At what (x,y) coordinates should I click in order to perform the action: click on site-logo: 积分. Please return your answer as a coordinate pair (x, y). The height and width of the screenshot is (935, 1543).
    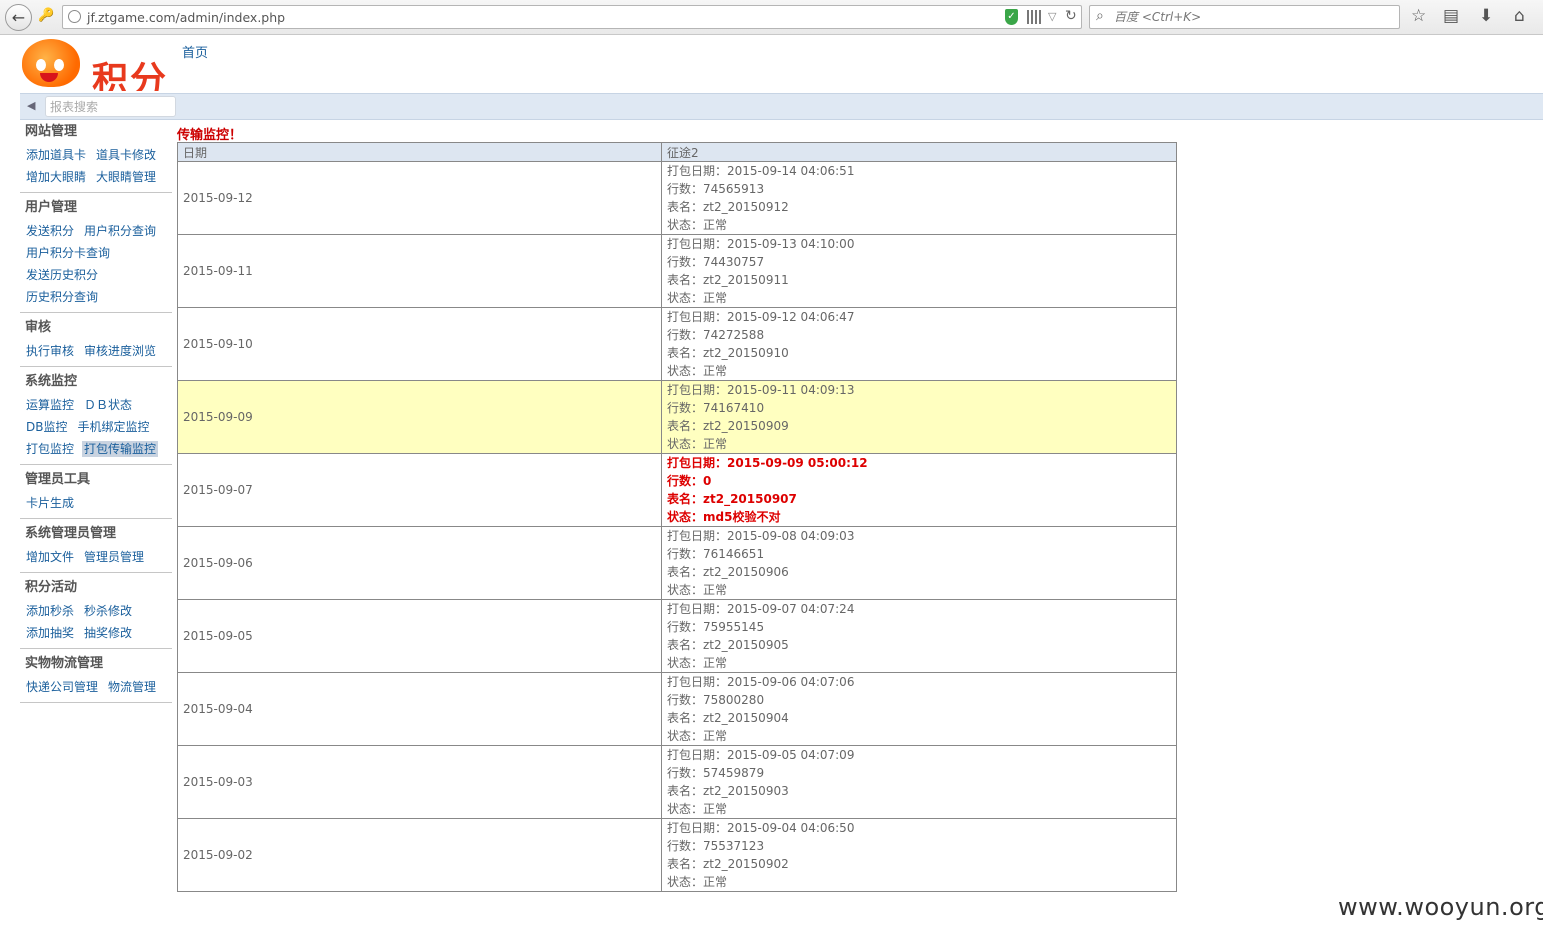
    Looking at the image, I should click on (99, 64).